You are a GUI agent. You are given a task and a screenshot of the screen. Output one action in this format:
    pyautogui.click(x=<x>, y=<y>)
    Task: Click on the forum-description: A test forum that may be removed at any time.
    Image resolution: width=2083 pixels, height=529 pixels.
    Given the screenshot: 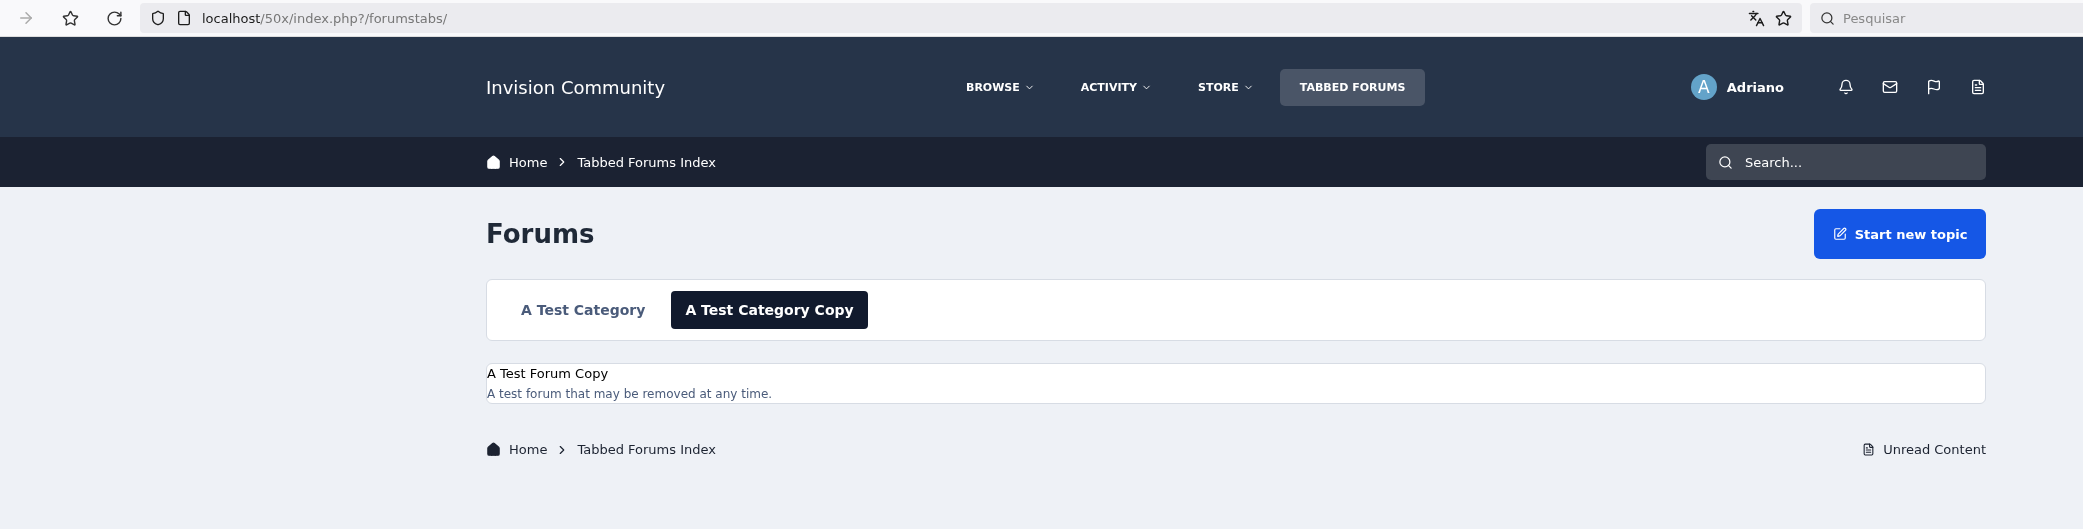 What is the action you would take?
    pyautogui.click(x=630, y=395)
    